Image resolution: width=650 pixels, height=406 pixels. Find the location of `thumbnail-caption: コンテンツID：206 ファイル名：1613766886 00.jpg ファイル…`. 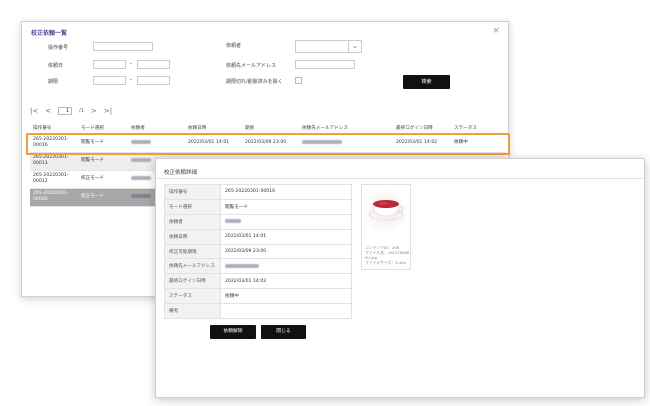

thumbnail-caption: コンテンツID：206 ファイル名：1613766886 00.jpg ファイル… is located at coordinates (387, 255).